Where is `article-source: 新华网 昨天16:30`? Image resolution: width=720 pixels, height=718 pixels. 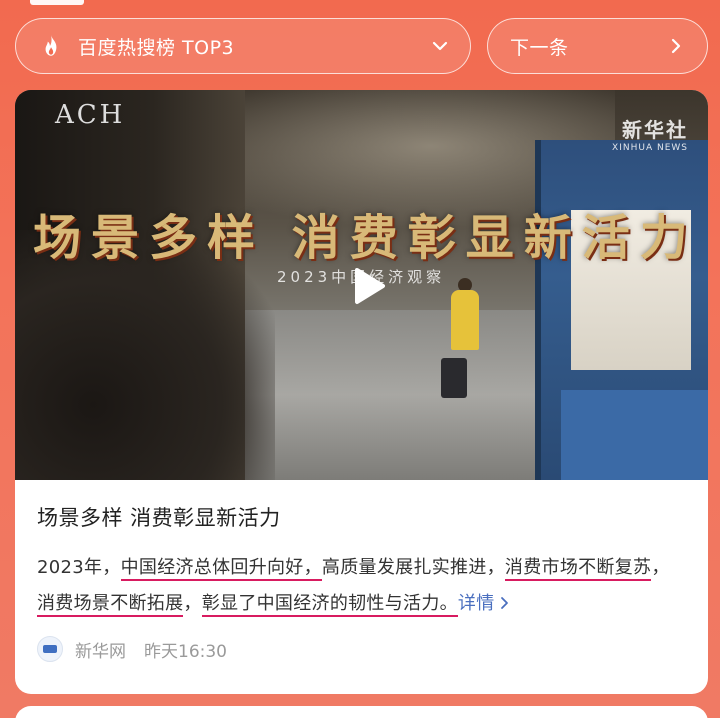
article-source: 新华网 昨天16:30 is located at coordinates (361, 649).